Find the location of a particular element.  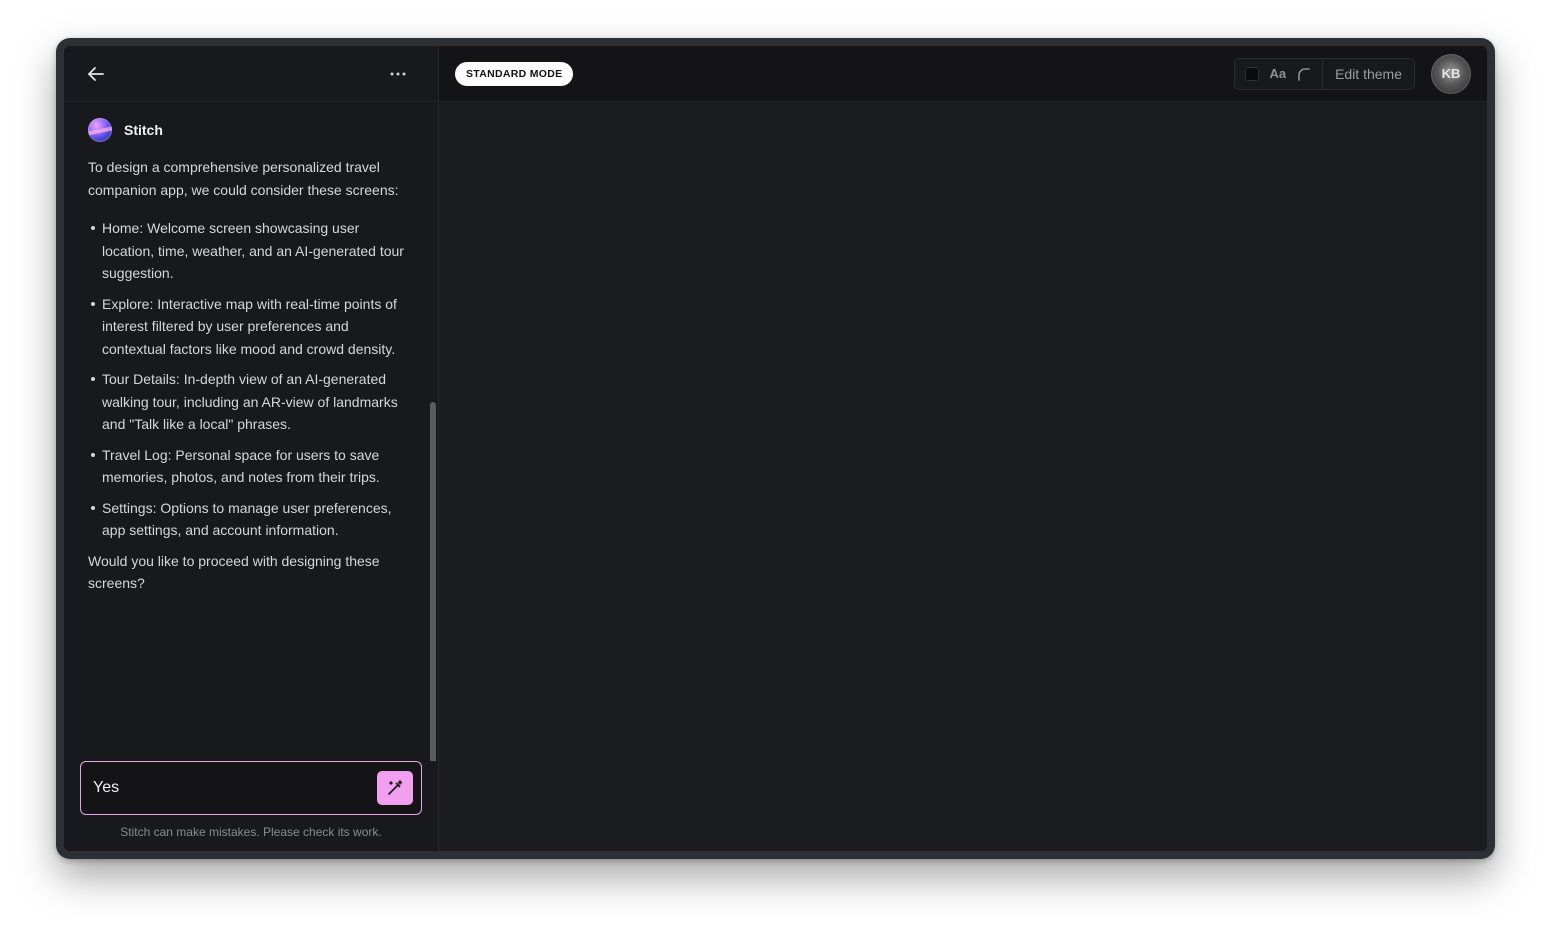

arrow-left-icon is located at coordinates (96, 73).